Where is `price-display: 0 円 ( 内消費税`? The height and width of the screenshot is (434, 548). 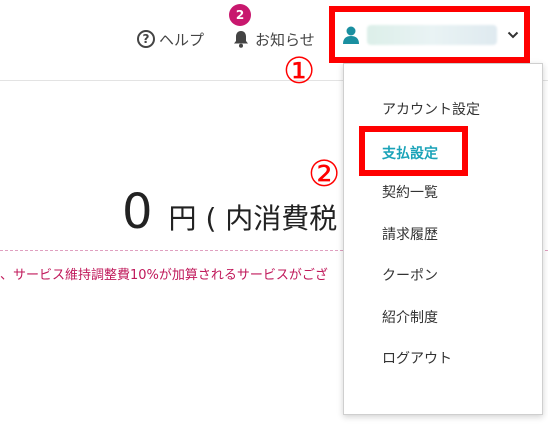
price-display: 0 円 ( 内消費税 is located at coordinates (229, 212).